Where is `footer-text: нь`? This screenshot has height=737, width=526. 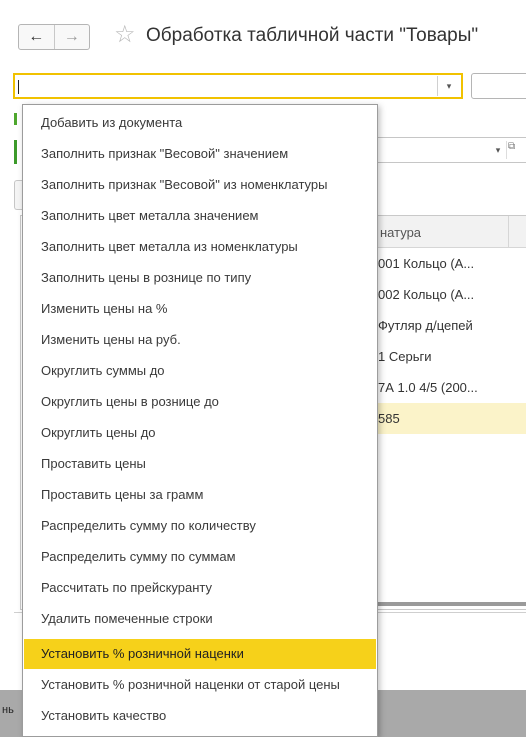
footer-text: нь is located at coordinates (8, 710).